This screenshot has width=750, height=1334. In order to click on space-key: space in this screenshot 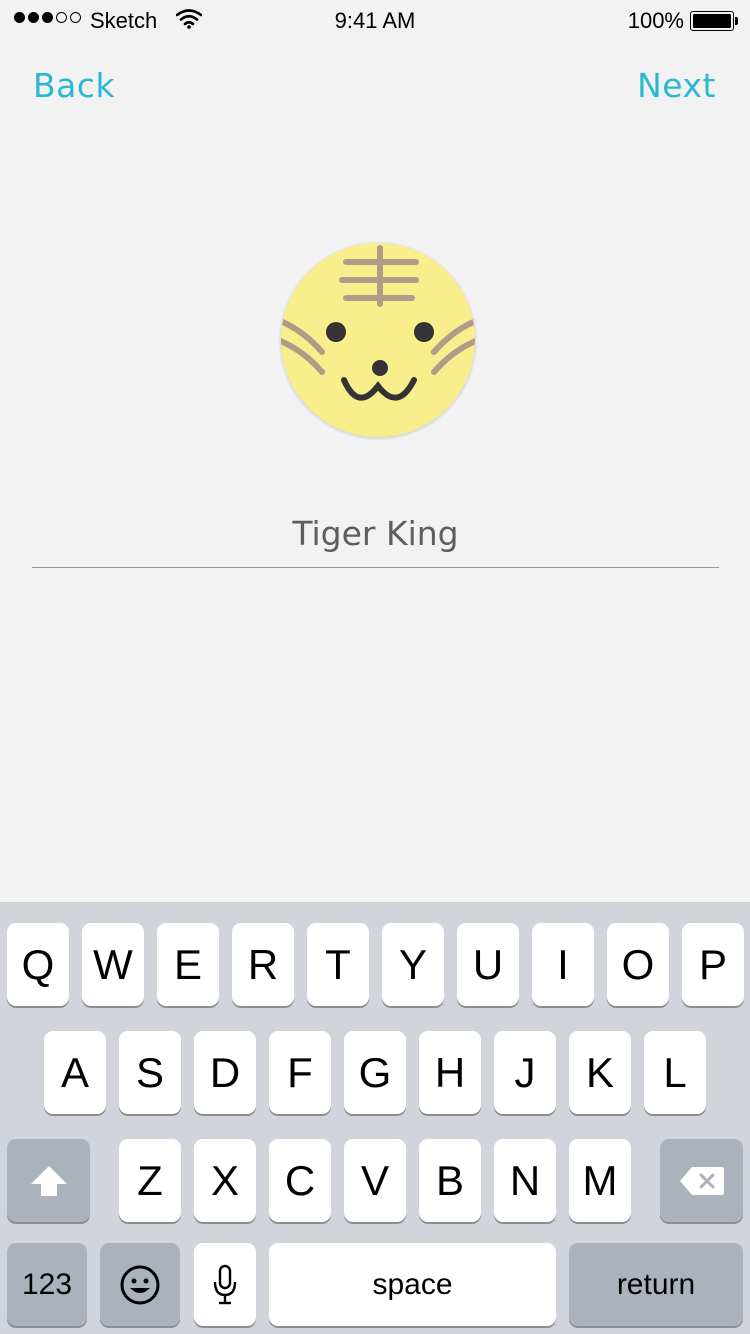, I will do `click(412, 1284)`.